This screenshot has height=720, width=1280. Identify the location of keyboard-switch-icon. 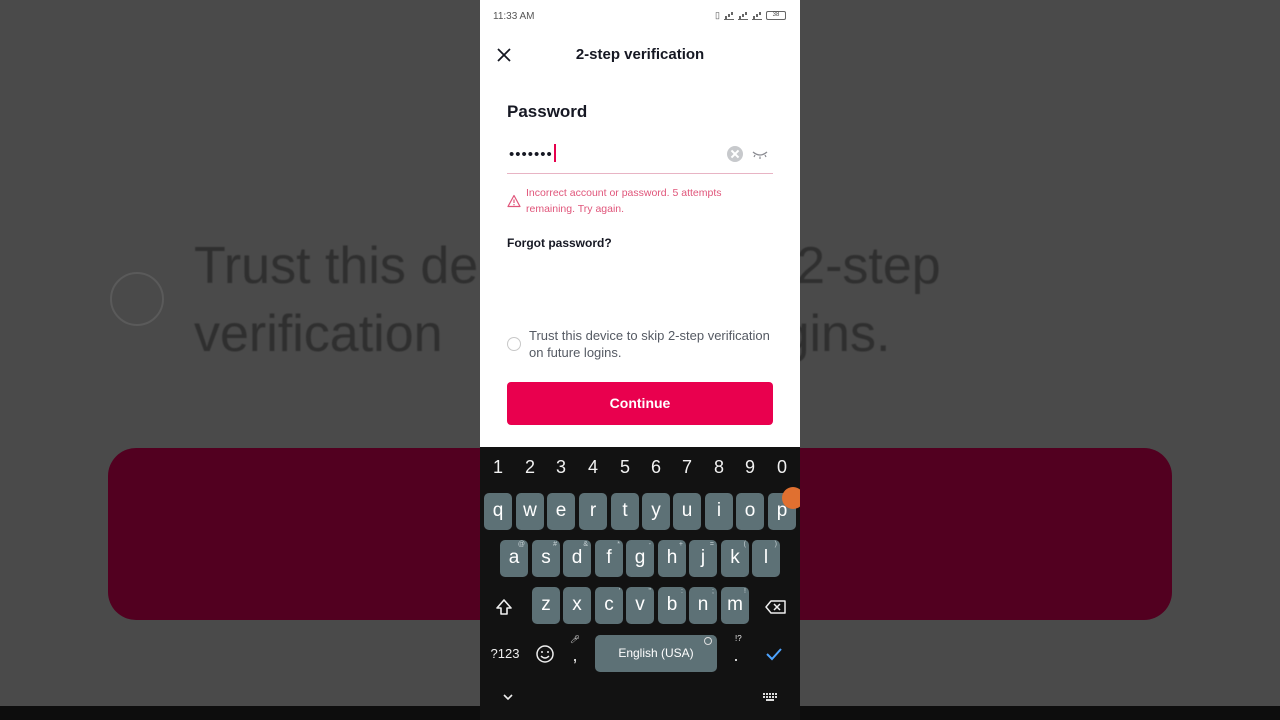
(770, 697).